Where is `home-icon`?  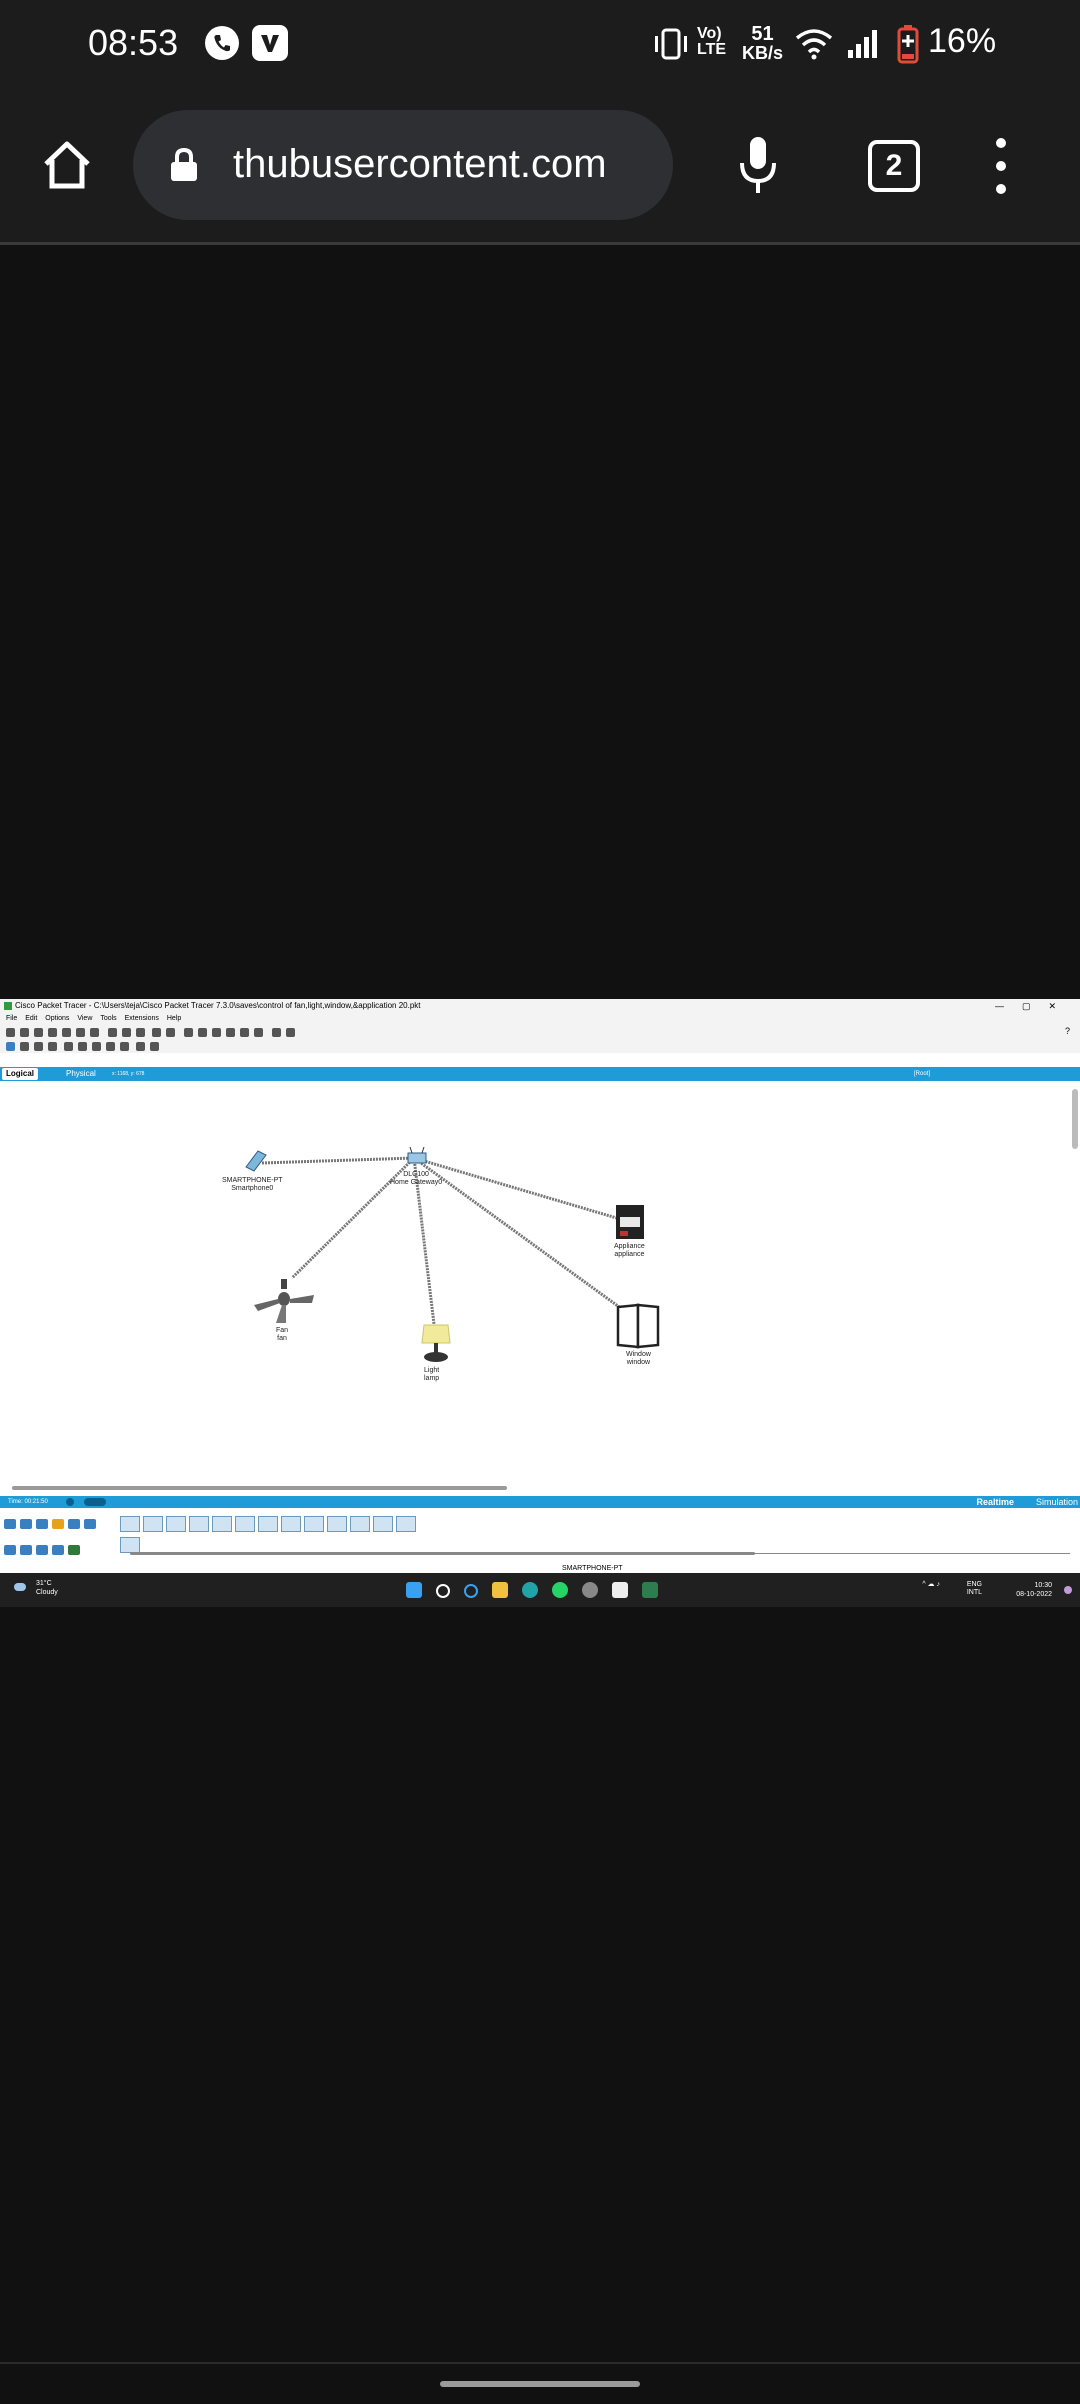 home-icon is located at coordinates (67, 165).